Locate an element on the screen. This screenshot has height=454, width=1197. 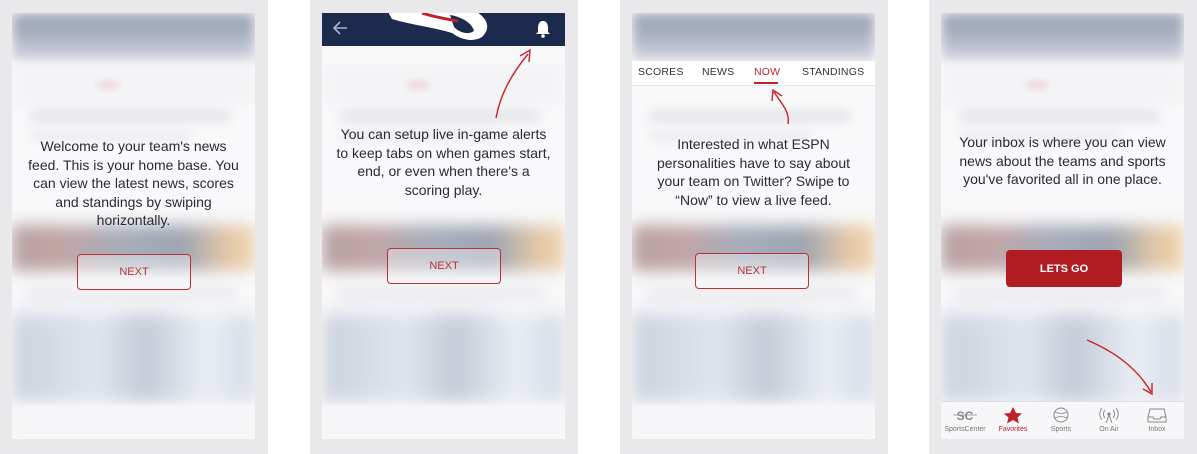
nav-label: On Air is located at coordinates (1109, 429).